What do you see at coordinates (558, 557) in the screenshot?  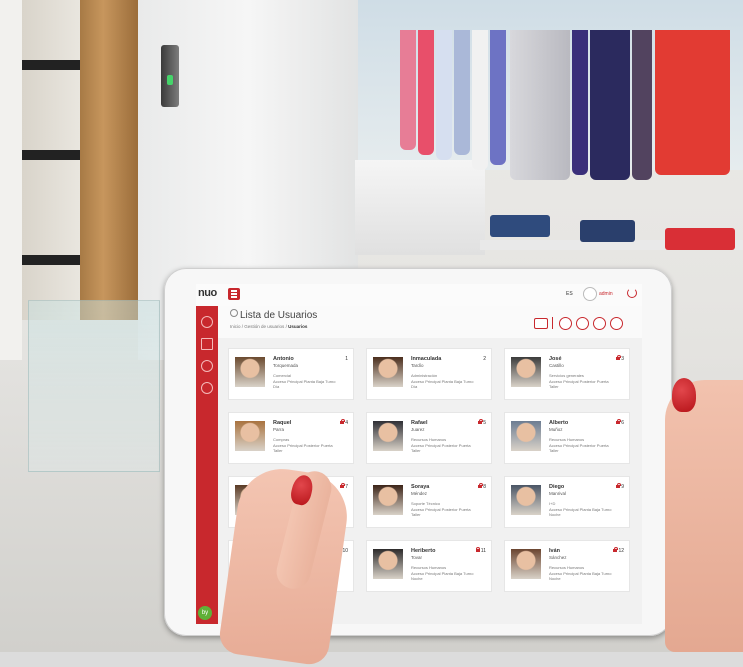 I see `user-last-name: Sánchez` at bounding box center [558, 557].